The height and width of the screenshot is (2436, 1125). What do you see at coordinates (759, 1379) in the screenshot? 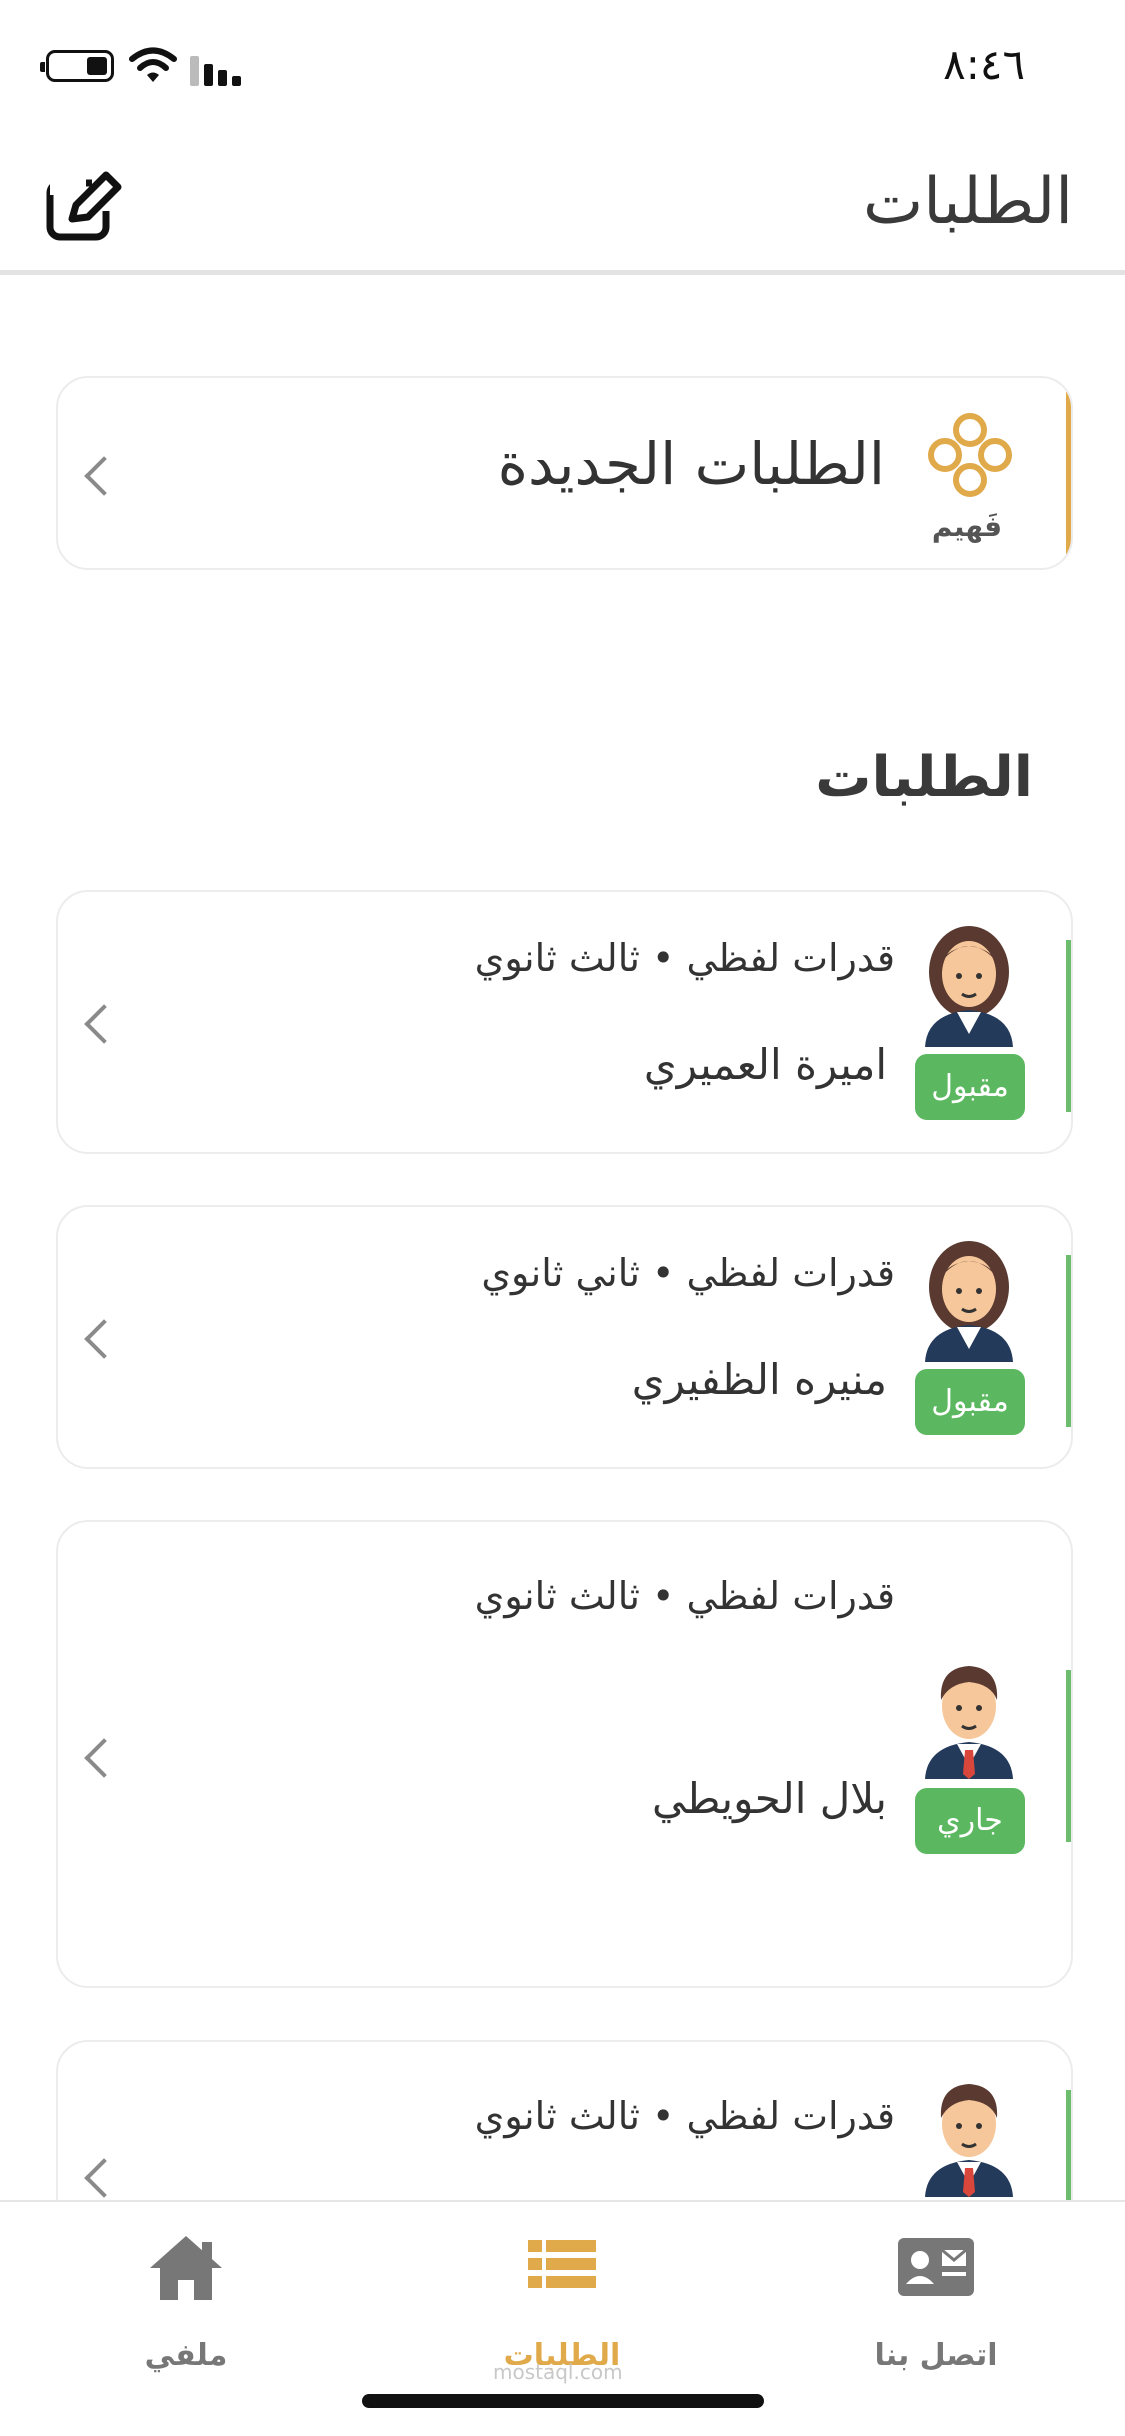
I see `order-name: منيره الظفيري` at bounding box center [759, 1379].